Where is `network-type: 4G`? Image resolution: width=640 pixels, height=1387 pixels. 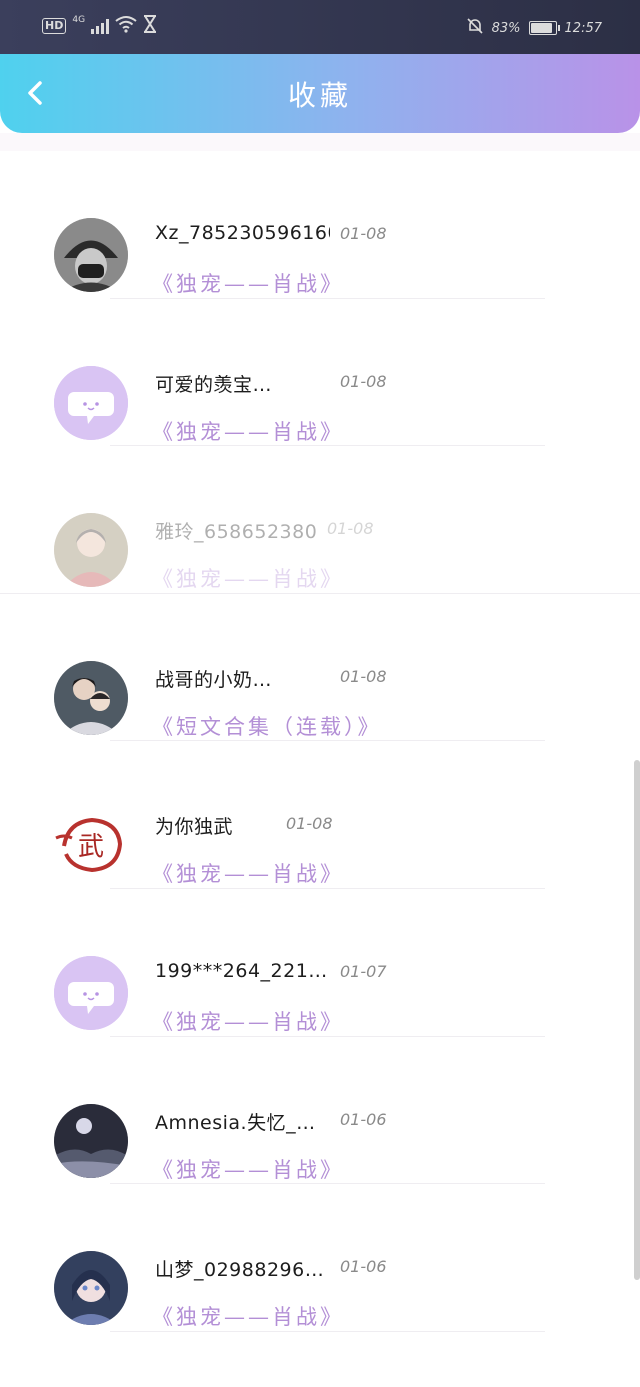
network-type: 4G is located at coordinates (79, 20).